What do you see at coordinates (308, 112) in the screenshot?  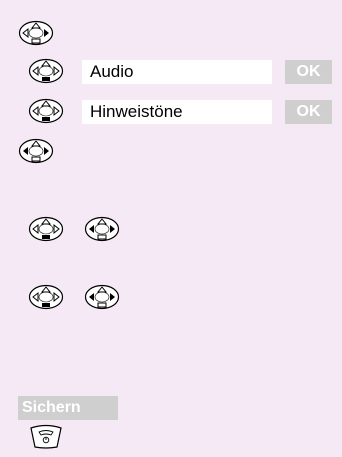 I see `ok-softkey-hinweistoene: OK` at bounding box center [308, 112].